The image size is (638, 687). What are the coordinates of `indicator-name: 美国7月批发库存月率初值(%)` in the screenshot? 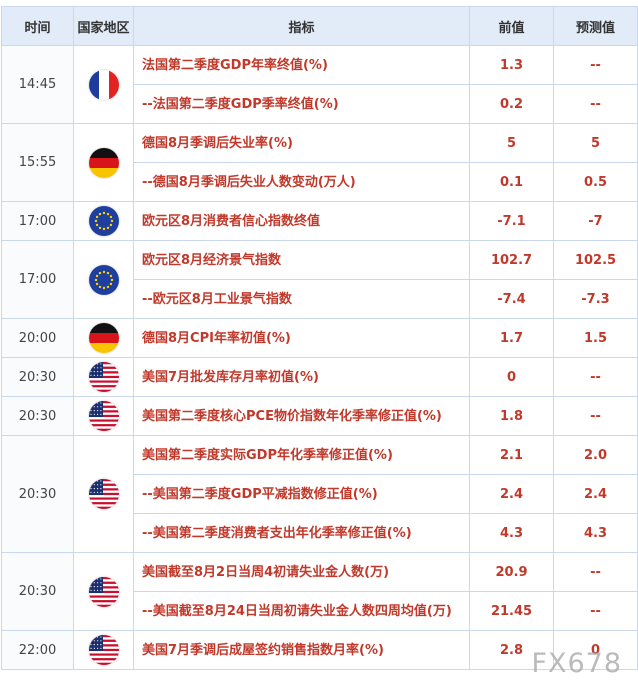 It's located at (301, 377).